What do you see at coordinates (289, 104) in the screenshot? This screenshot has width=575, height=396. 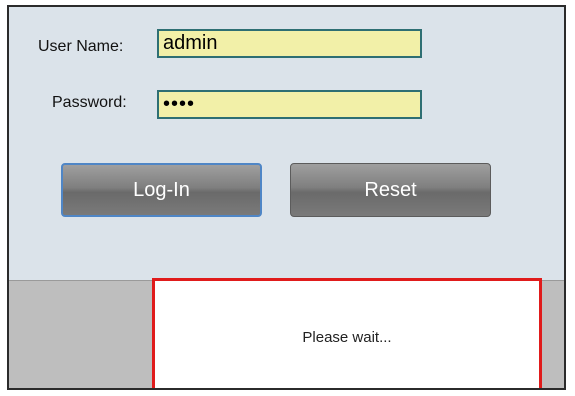 I see `password-field` at bounding box center [289, 104].